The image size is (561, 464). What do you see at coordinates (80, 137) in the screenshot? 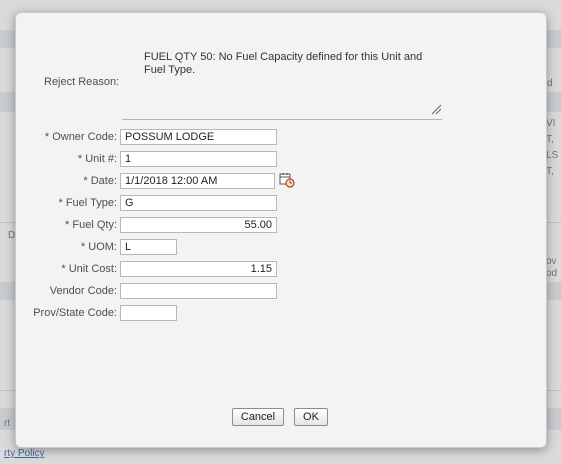
I see `owner-code-label: * Owner Code:` at bounding box center [80, 137].